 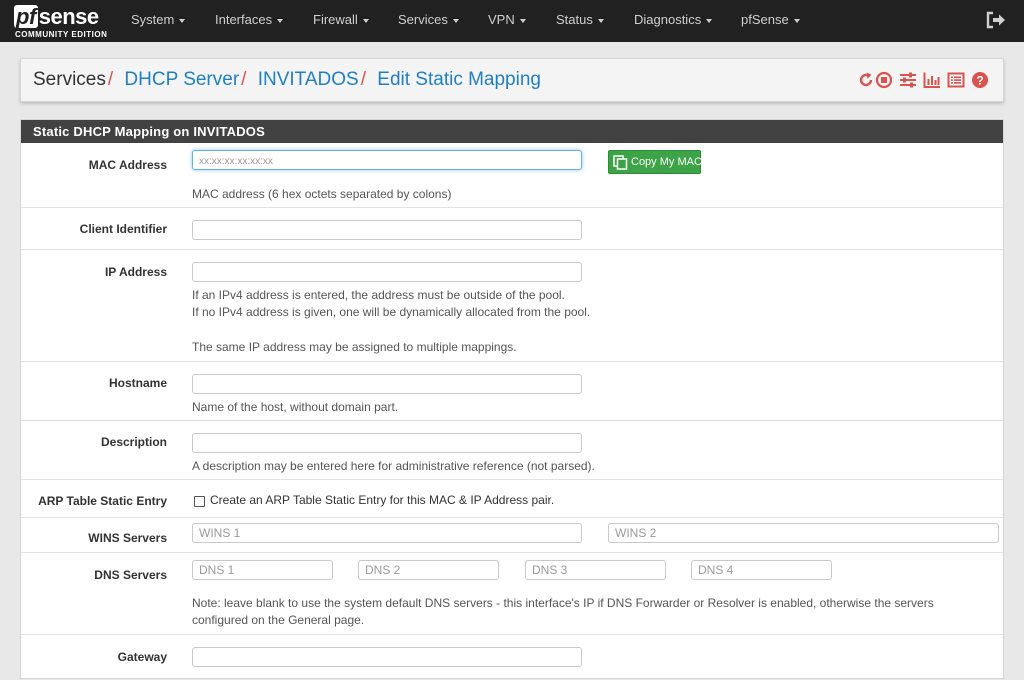 I want to click on help-icon: ?, so click(x=980, y=80).